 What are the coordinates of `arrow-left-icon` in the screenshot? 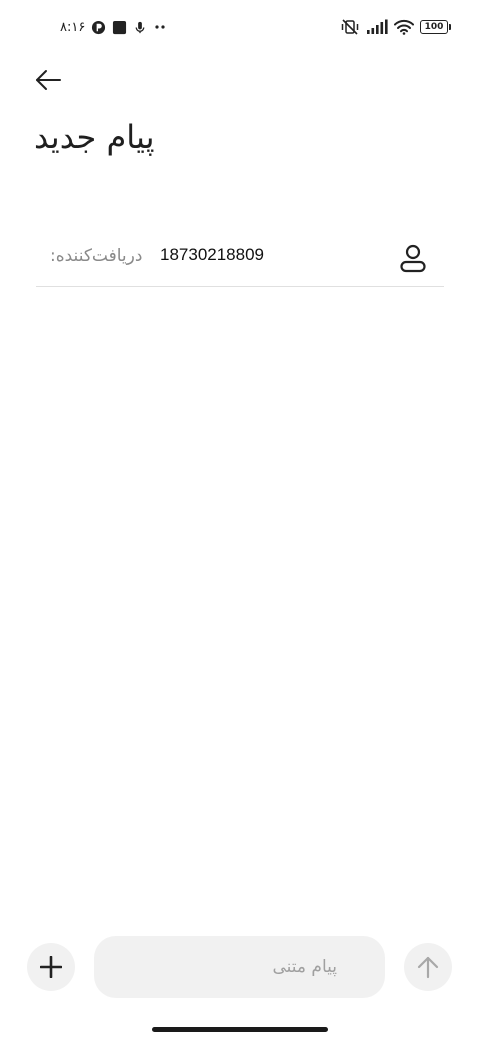 It's located at (48, 80).